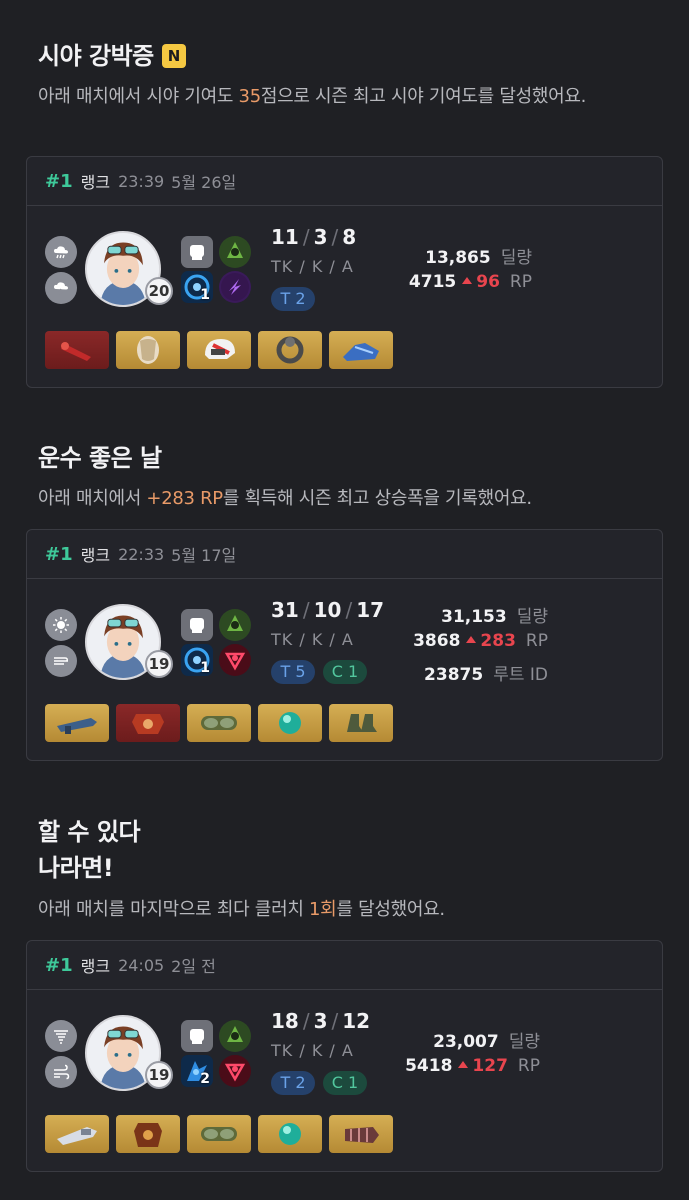 The width and height of the screenshot is (689, 1200). Describe the element at coordinates (204, 555) in the screenshot. I see `match-date: 5월 17일` at that location.